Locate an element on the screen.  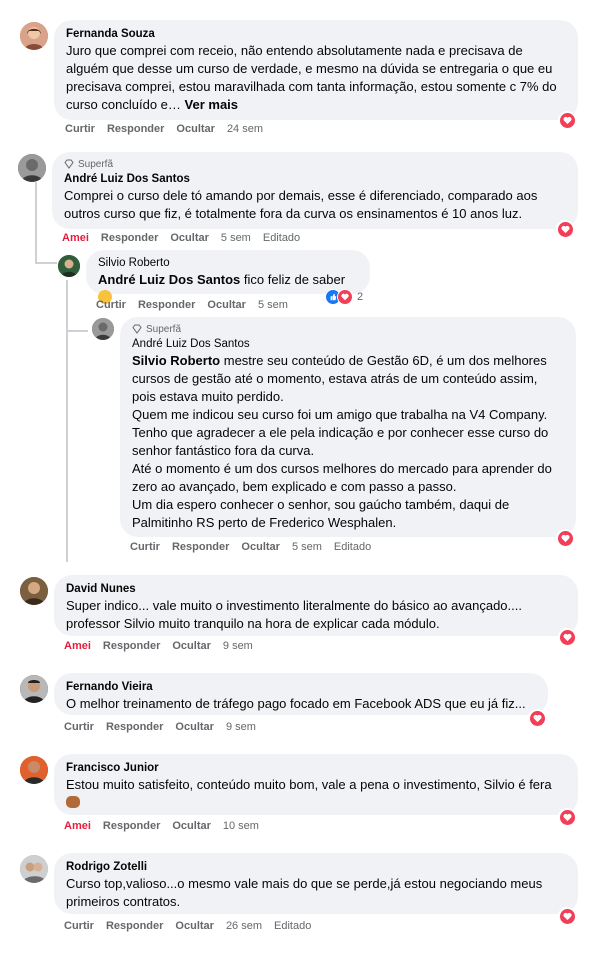
reaction-count: 2 is located at coordinates (360, 297).